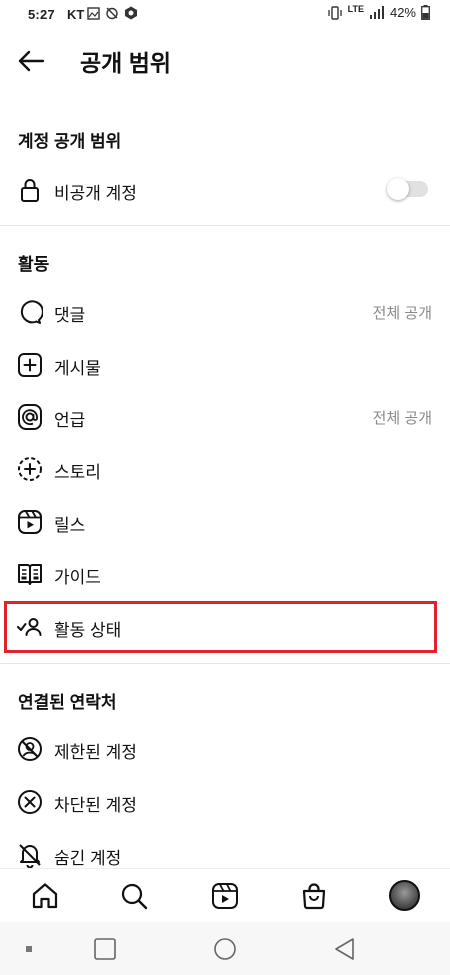 Image resolution: width=450 pixels, height=975 pixels. Describe the element at coordinates (225, 749) in the screenshot. I see `connection-item-restricted: 제한된 계정` at that location.